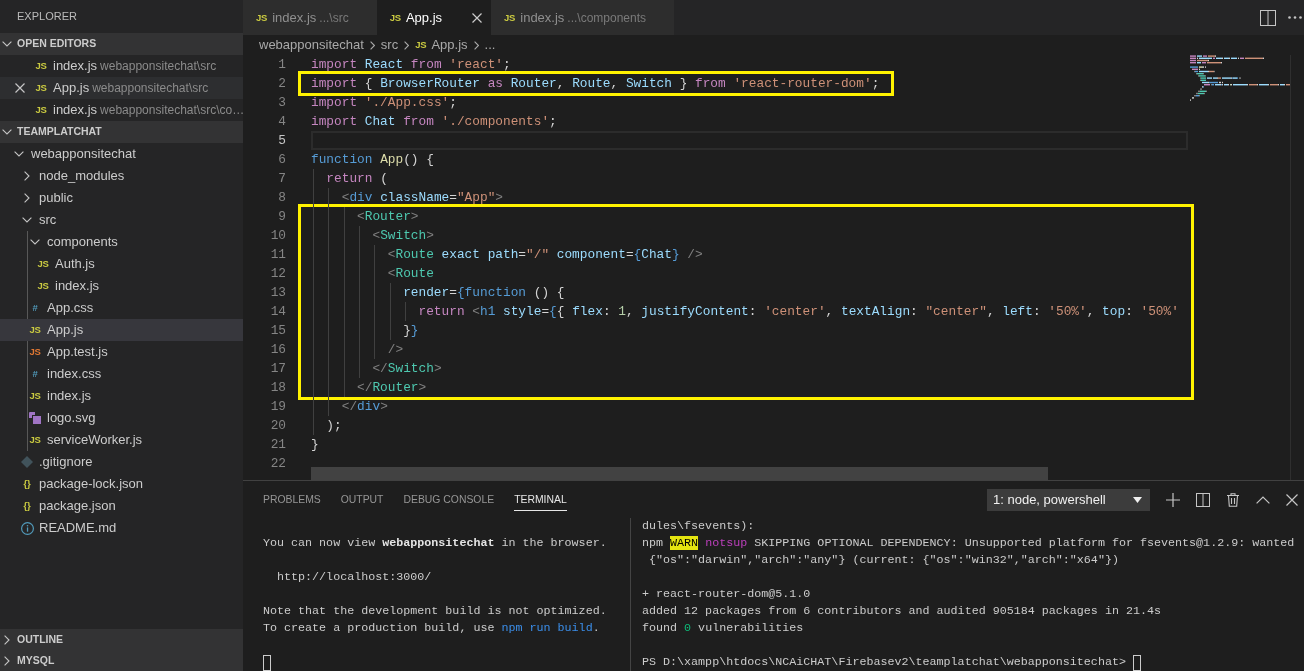 This screenshot has height=671, width=1304. I want to click on file-item: {} package.json, so click(121, 506).